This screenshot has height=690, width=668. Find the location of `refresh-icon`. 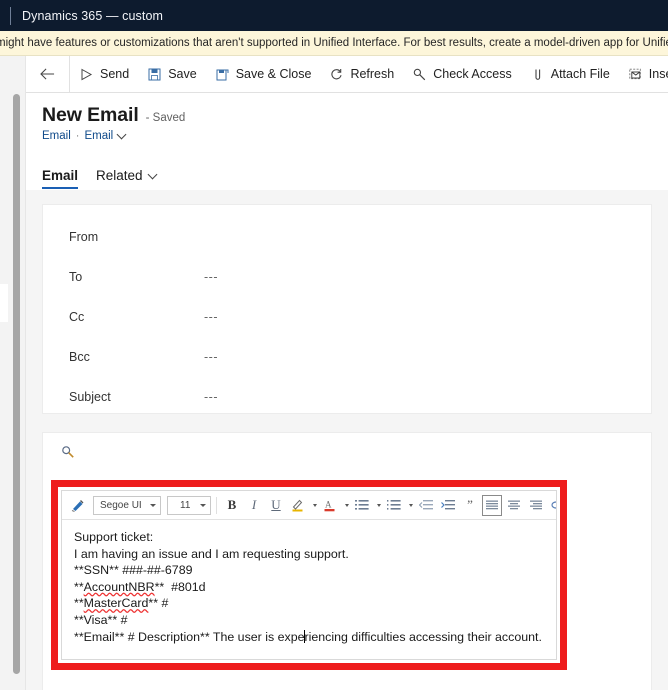

refresh-icon is located at coordinates (336, 74).